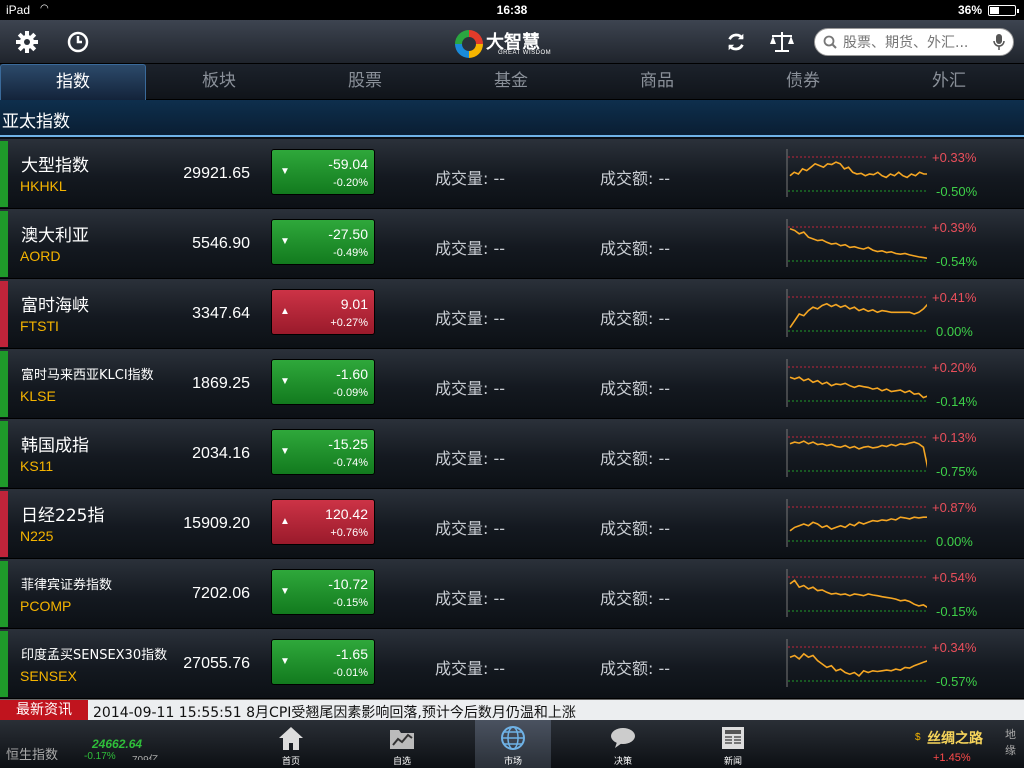  Describe the element at coordinates (323, 172) in the screenshot. I see `change-box: ▼ -59.04 -0.20%` at that location.